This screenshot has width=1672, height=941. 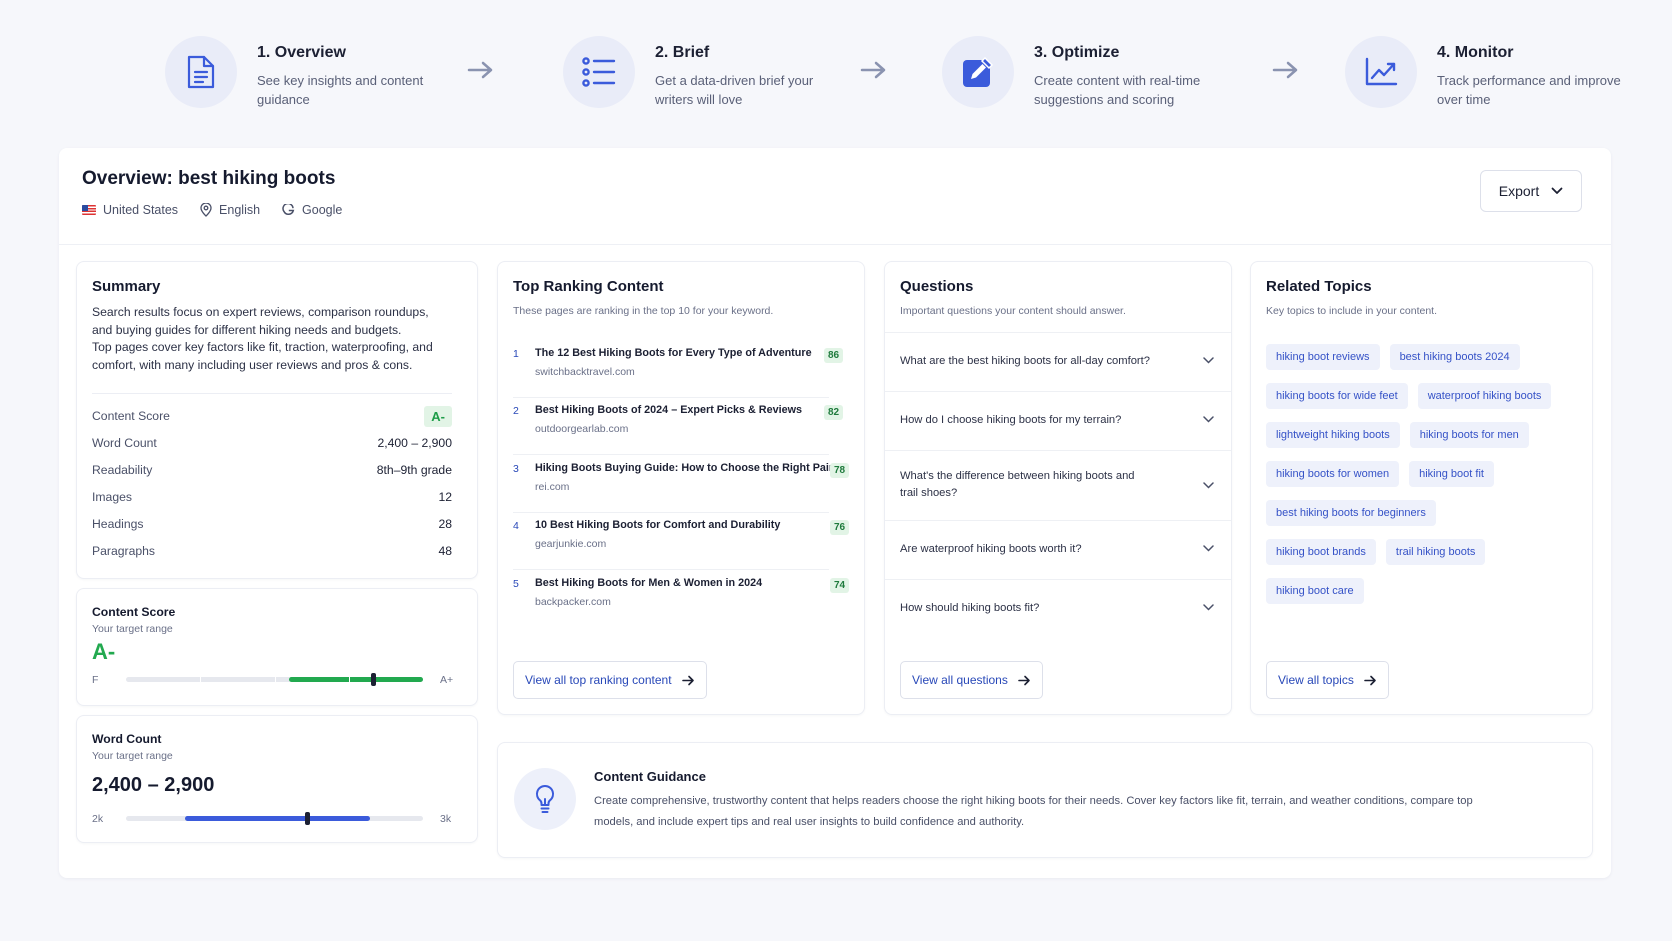 What do you see at coordinates (971, 680) in the screenshot?
I see `view-all-questions-button: View all questions` at bounding box center [971, 680].